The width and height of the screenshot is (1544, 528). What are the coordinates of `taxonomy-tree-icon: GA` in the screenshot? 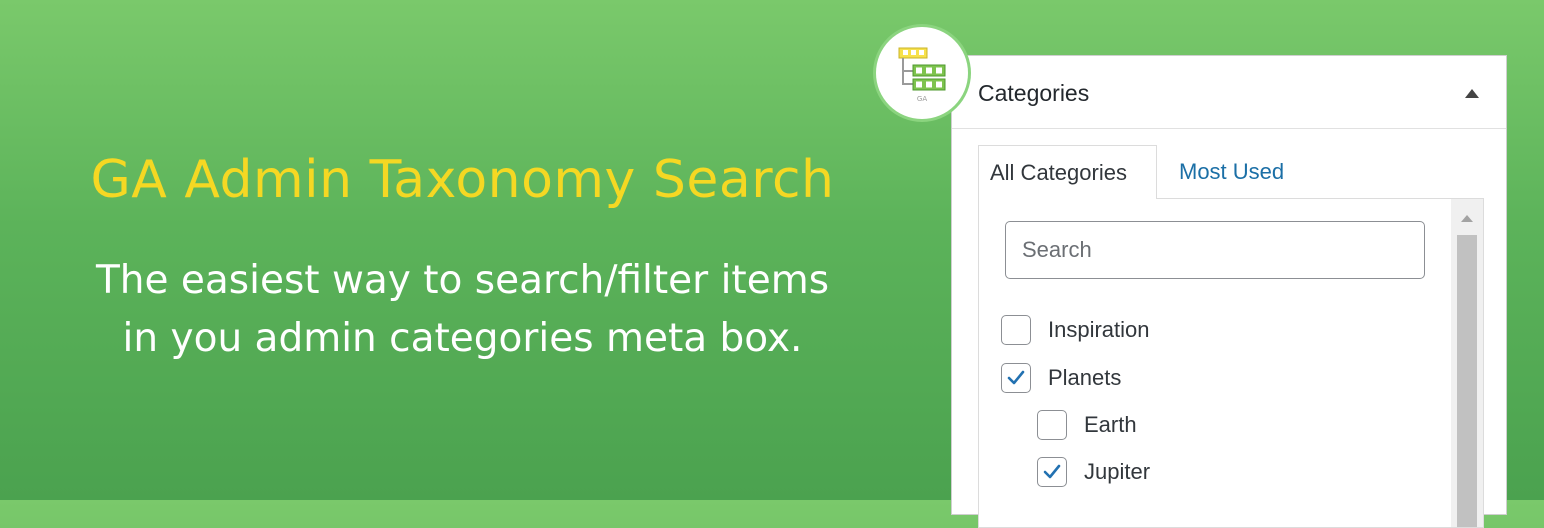 It's located at (922, 75).